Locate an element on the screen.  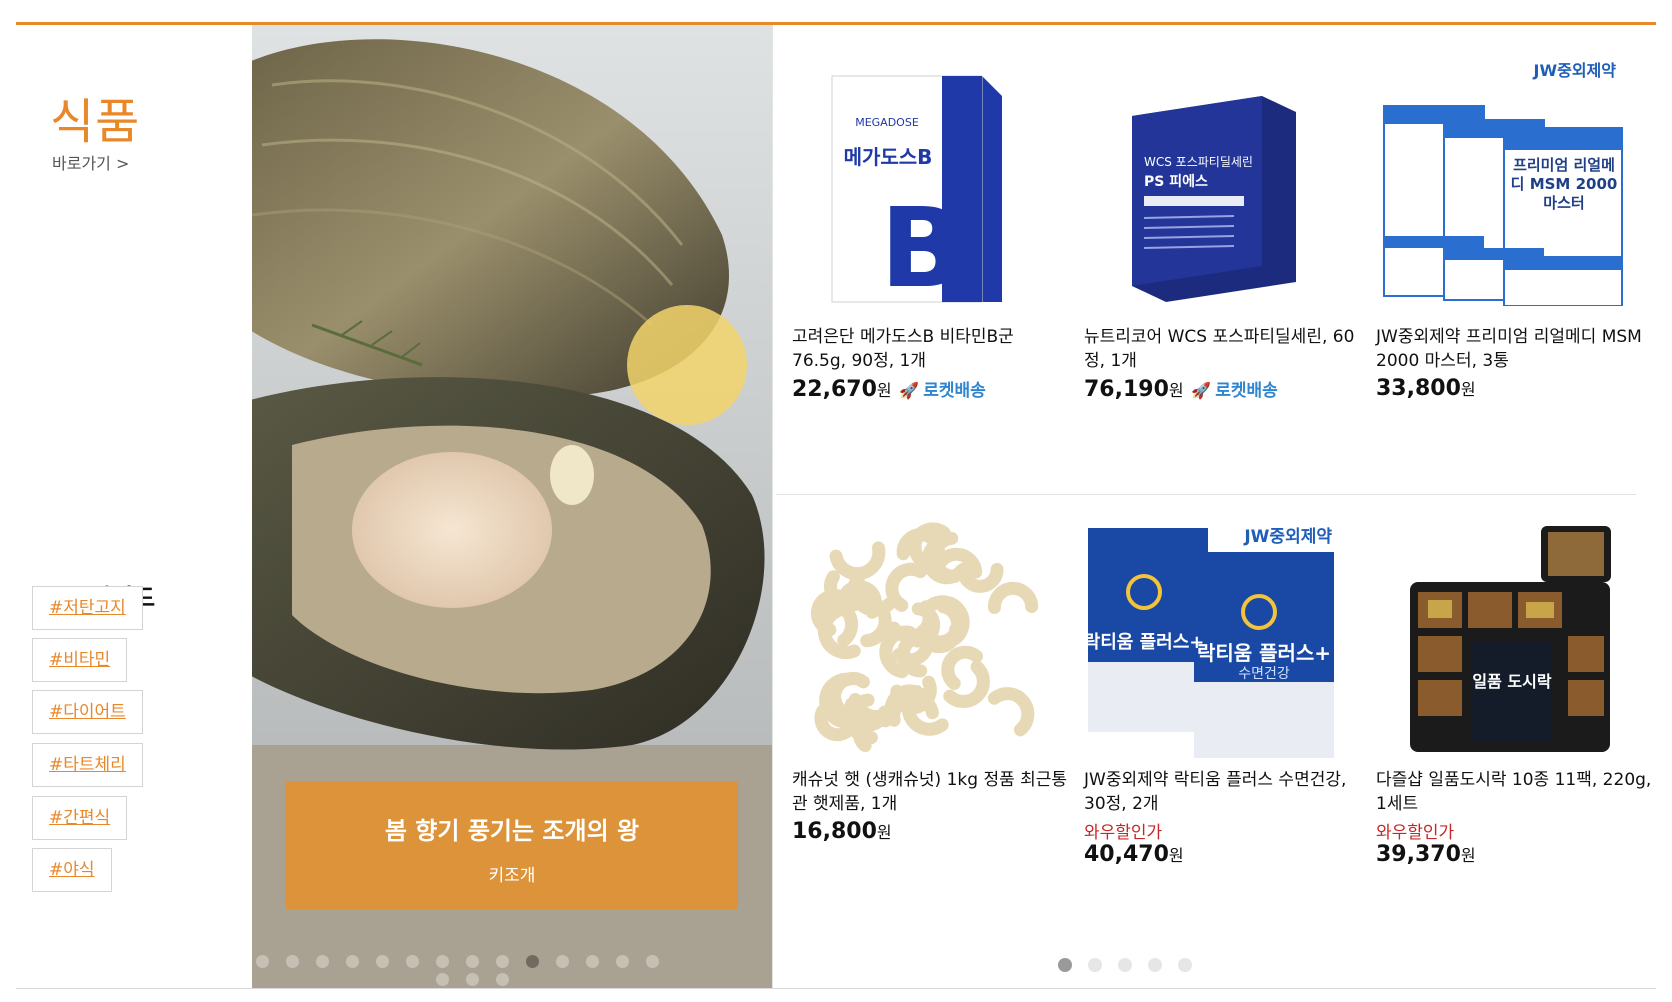
hot-keyword-tag: #타트체리 is located at coordinates (87, 765).